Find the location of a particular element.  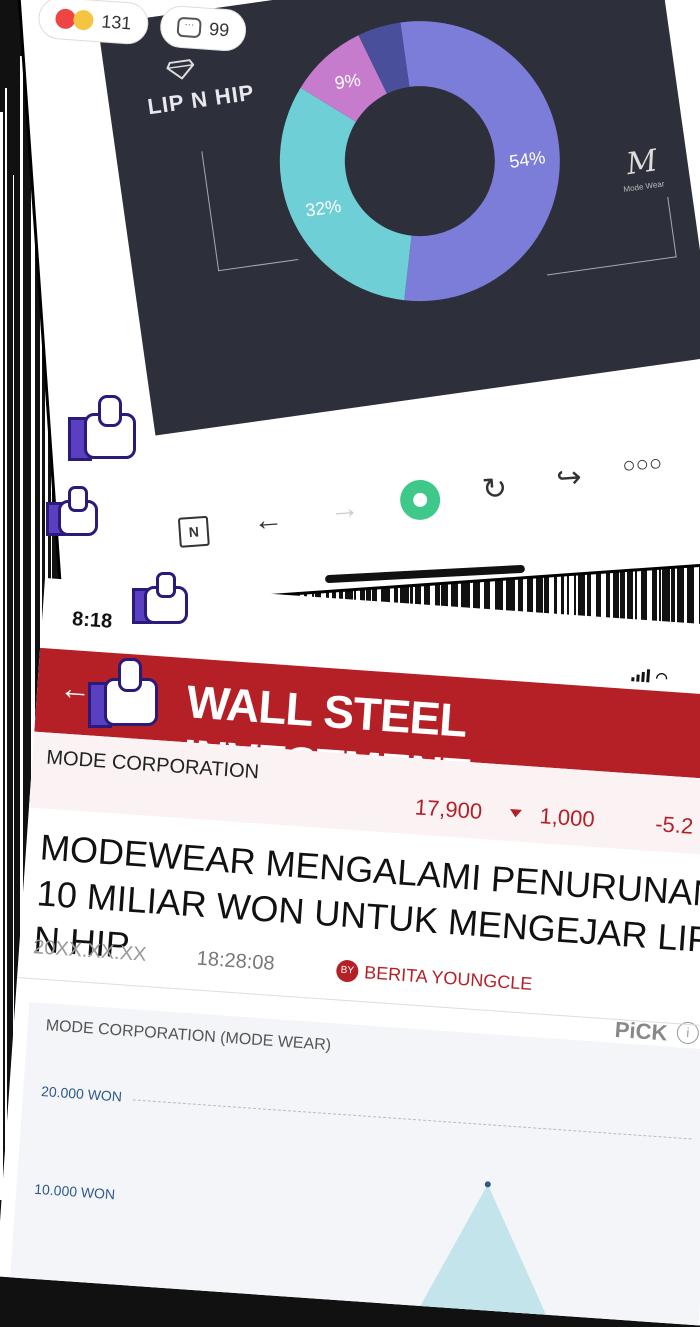

ticker-percent: -5.2 is located at coordinates (674, 825).